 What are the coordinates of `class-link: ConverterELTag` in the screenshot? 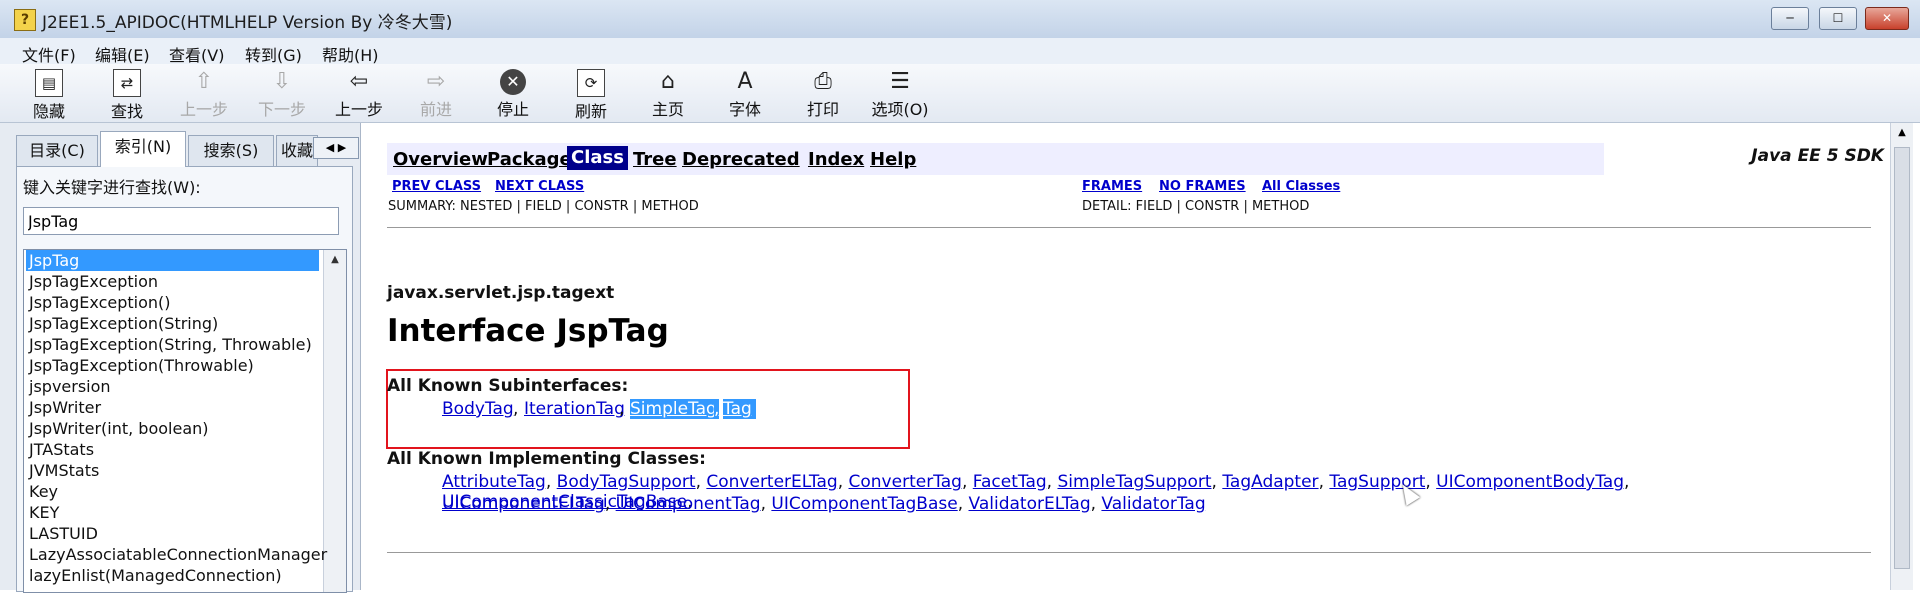 It's located at (771, 482).